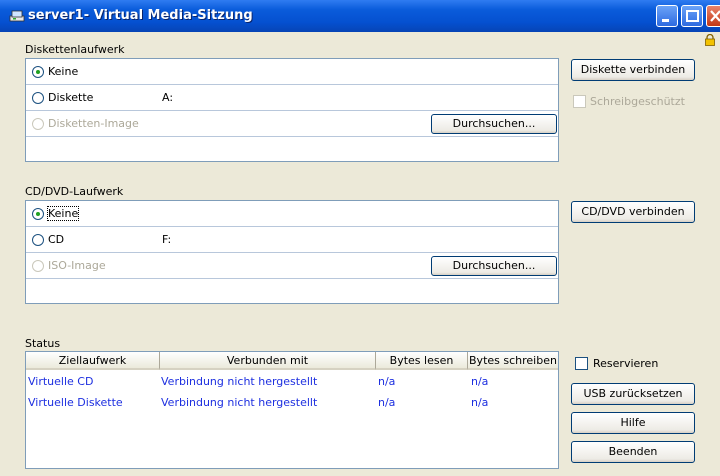 Image resolution: width=720 pixels, height=476 pixels. I want to click on floppy-section-label: Diskettenlaufwerk, so click(75, 49).